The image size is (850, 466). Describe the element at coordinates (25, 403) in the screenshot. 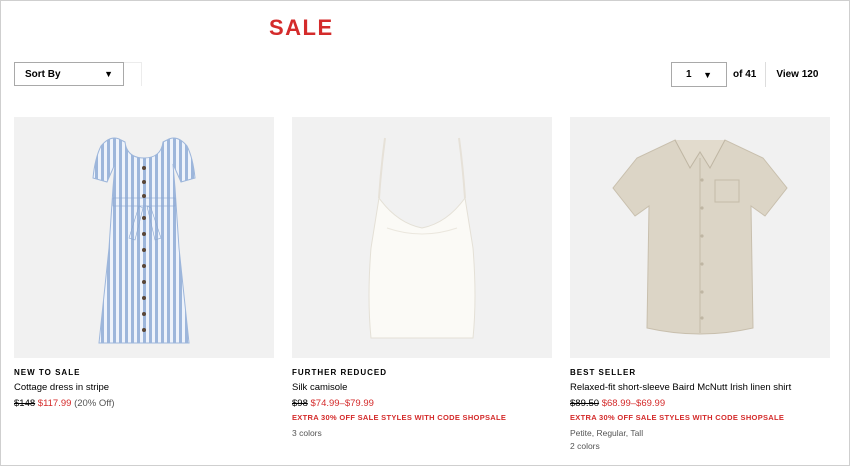

I see `original-price: $148` at that location.